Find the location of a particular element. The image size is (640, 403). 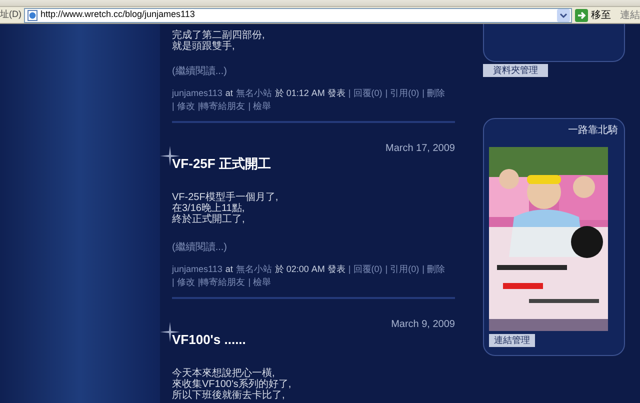

post-text: 終於正式開工了, is located at coordinates (209, 219).